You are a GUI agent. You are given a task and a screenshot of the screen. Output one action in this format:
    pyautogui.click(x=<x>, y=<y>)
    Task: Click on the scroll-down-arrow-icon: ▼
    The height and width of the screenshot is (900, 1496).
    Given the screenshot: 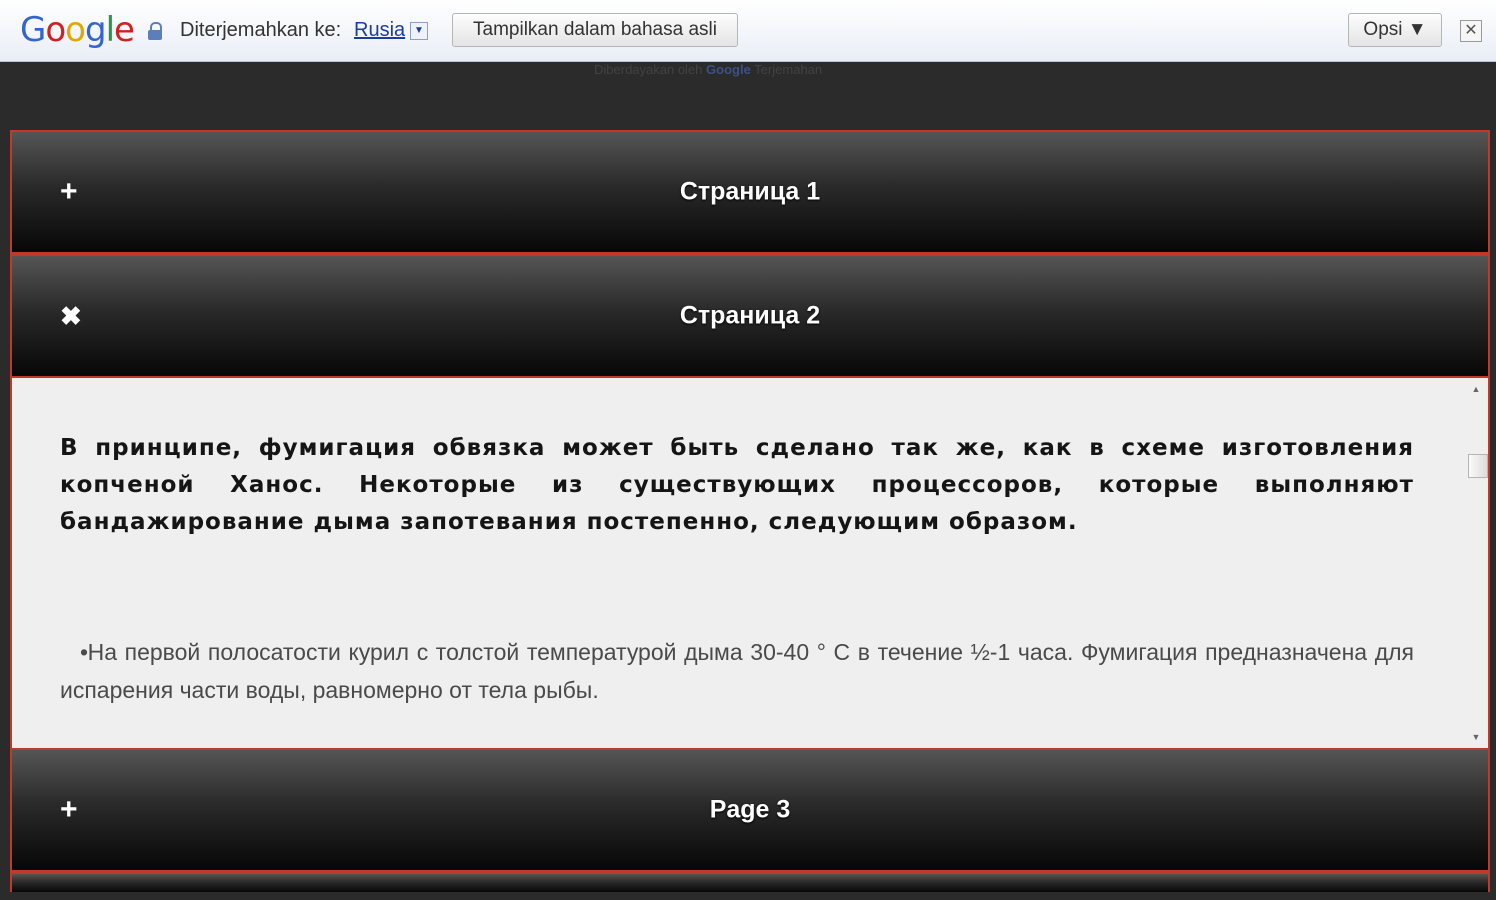 What is the action you would take?
    pyautogui.click(x=1476, y=737)
    